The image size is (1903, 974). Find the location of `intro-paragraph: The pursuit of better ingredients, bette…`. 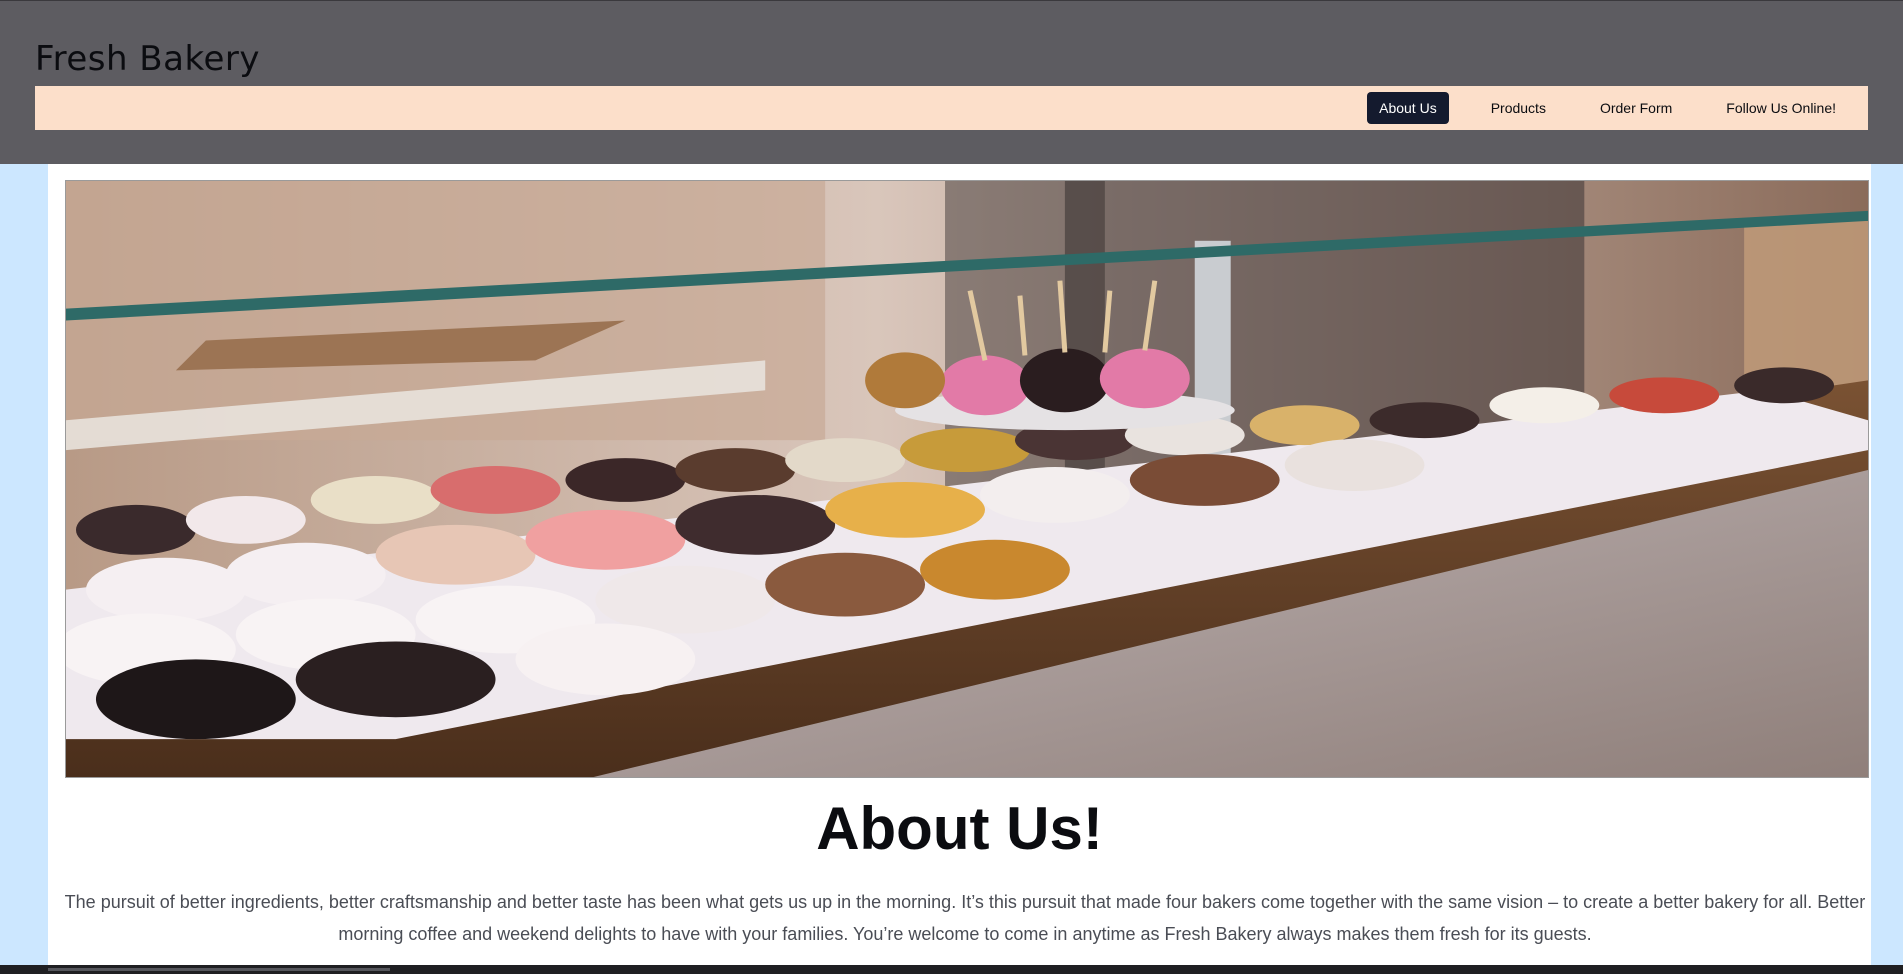

intro-paragraph: The pursuit of better ingredients, bette… is located at coordinates (965, 918).